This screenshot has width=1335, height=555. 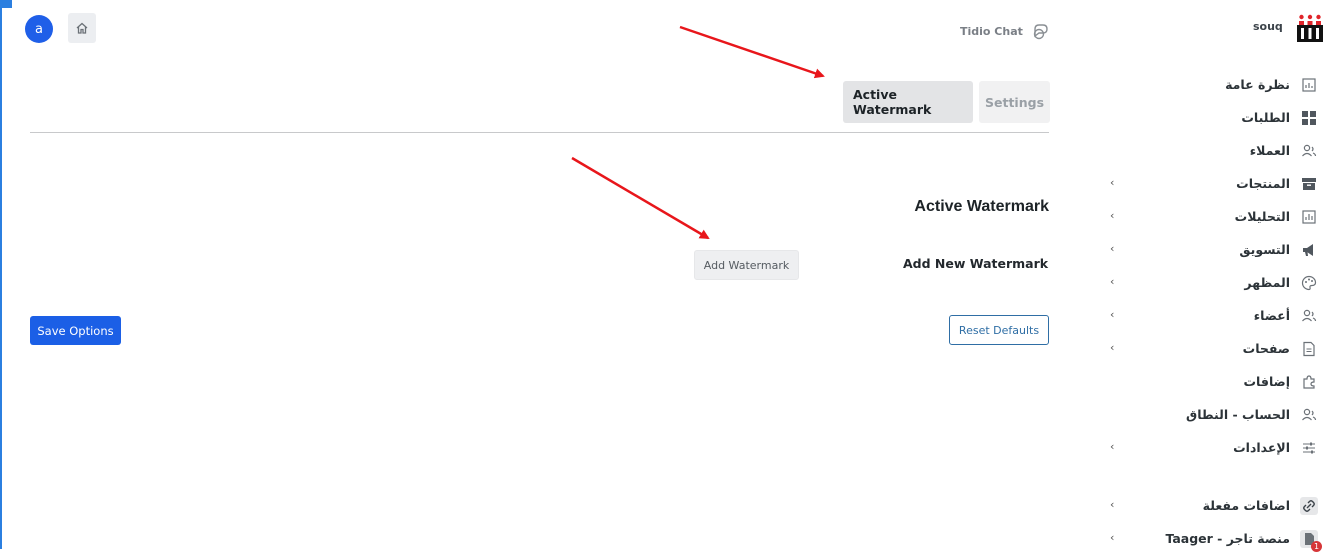 What do you see at coordinates (1211, 348) in the screenshot?
I see `sidebar-item-pages: ‹ صفحات` at bounding box center [1211, 348].